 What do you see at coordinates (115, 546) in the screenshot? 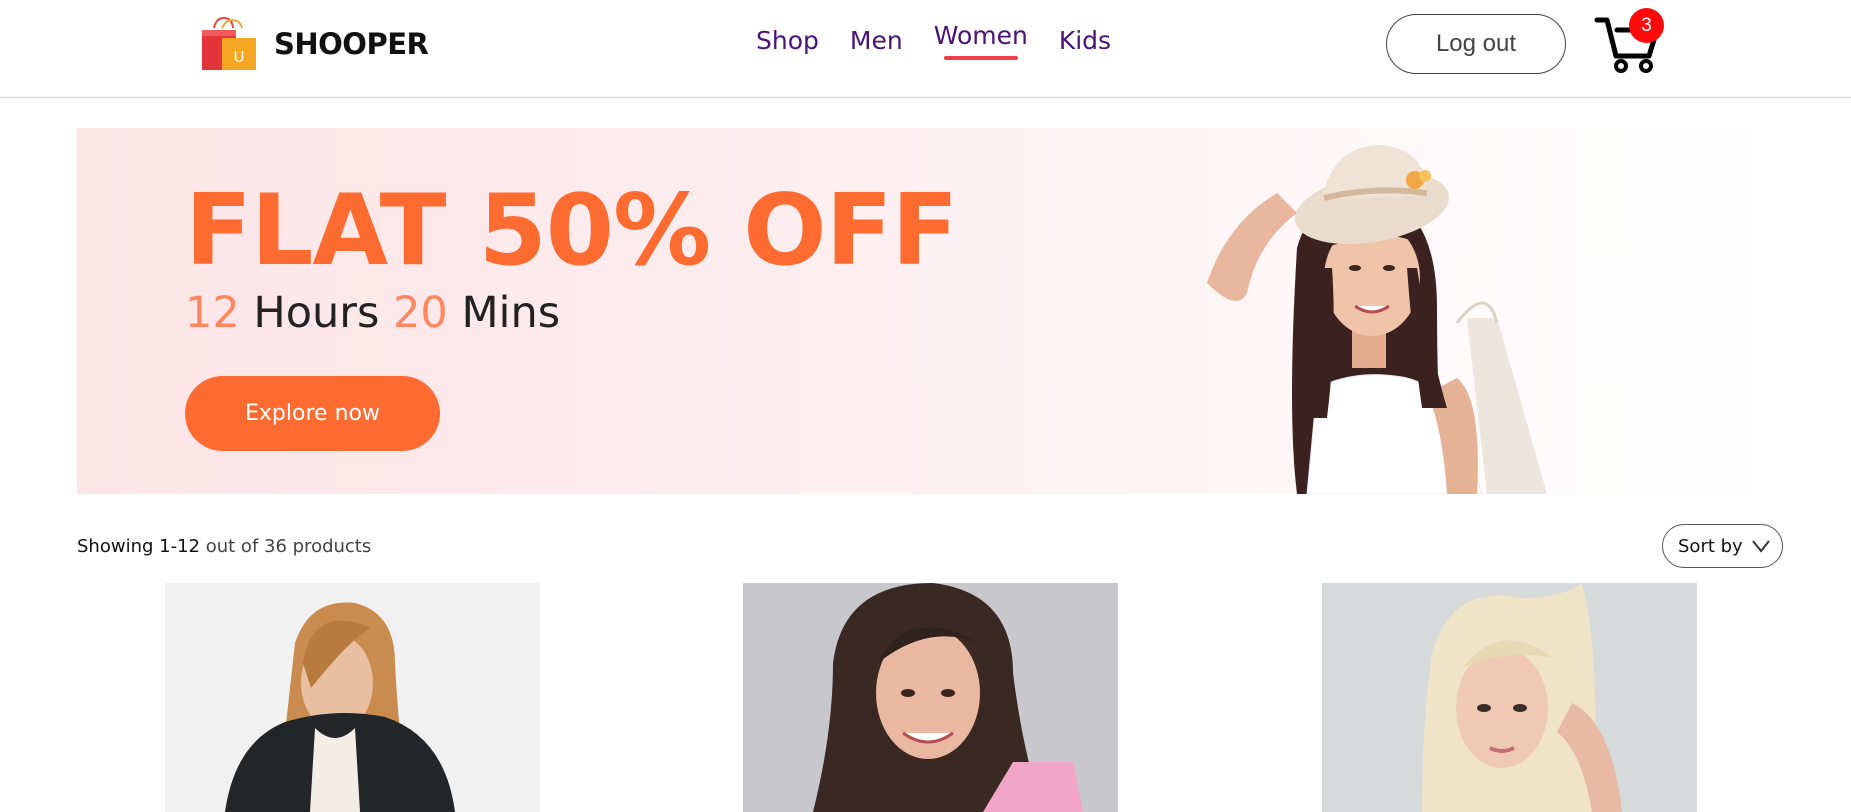
I see `results-prefix: Showing` at bounding box center [115, 546].